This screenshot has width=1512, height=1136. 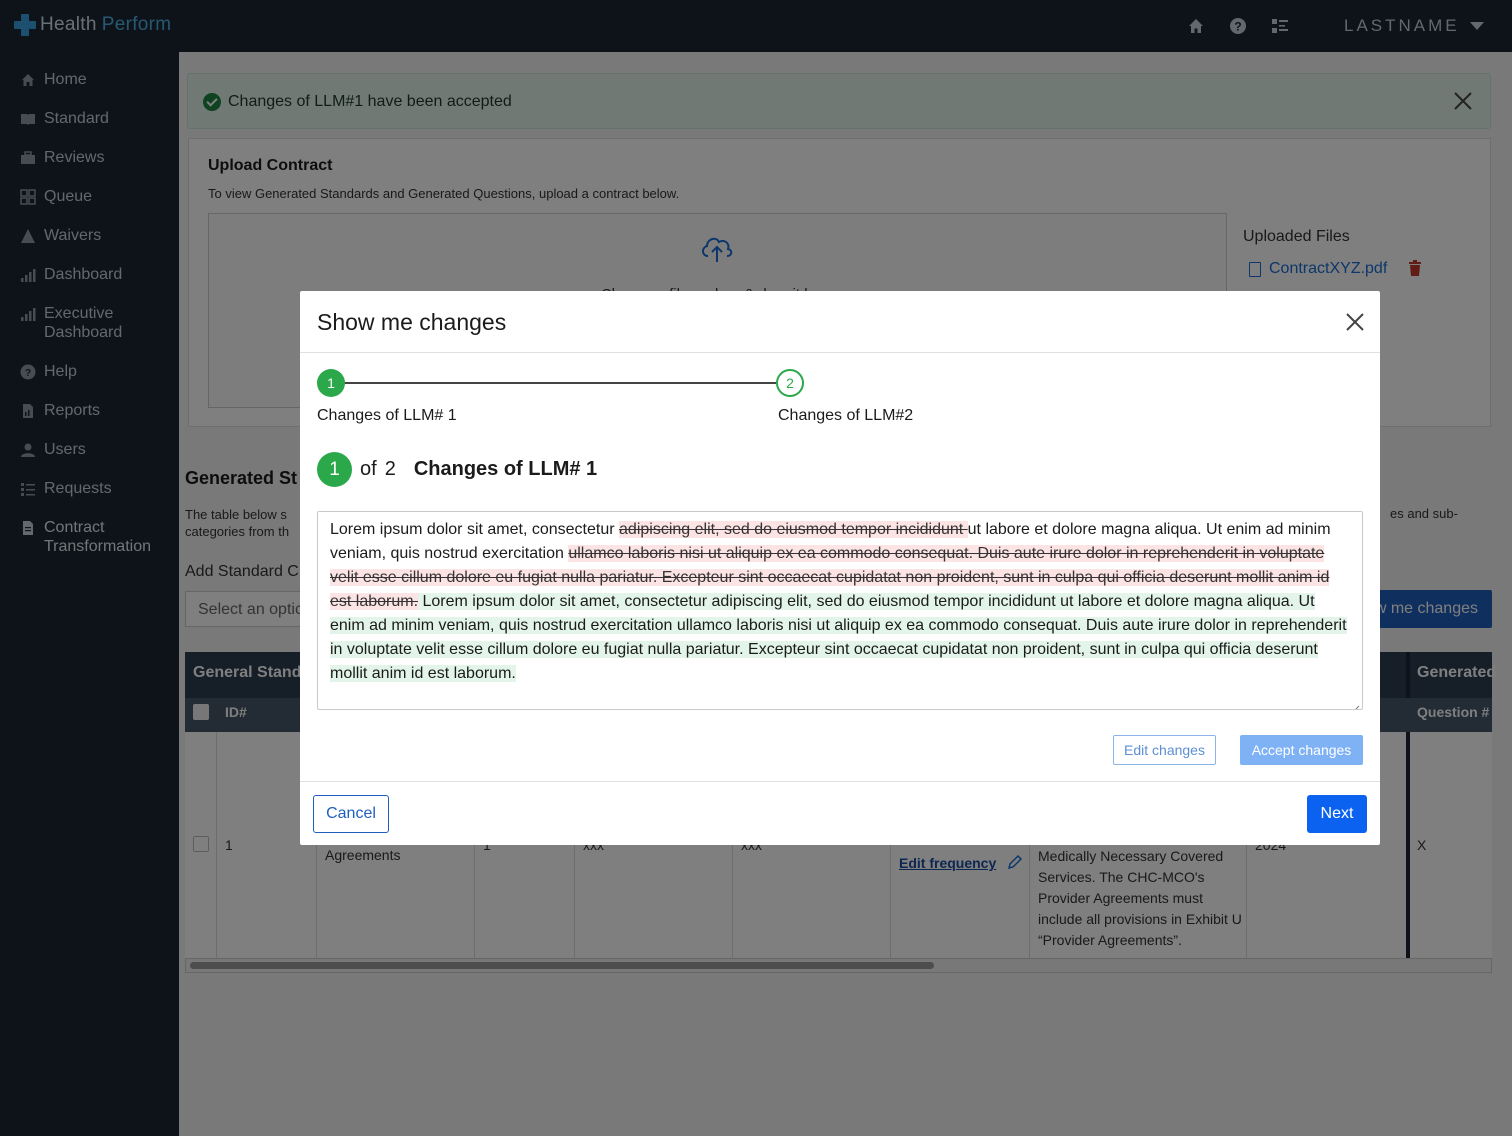 I want to click on modal-title: Show me changes, so click(x=412, y=322).